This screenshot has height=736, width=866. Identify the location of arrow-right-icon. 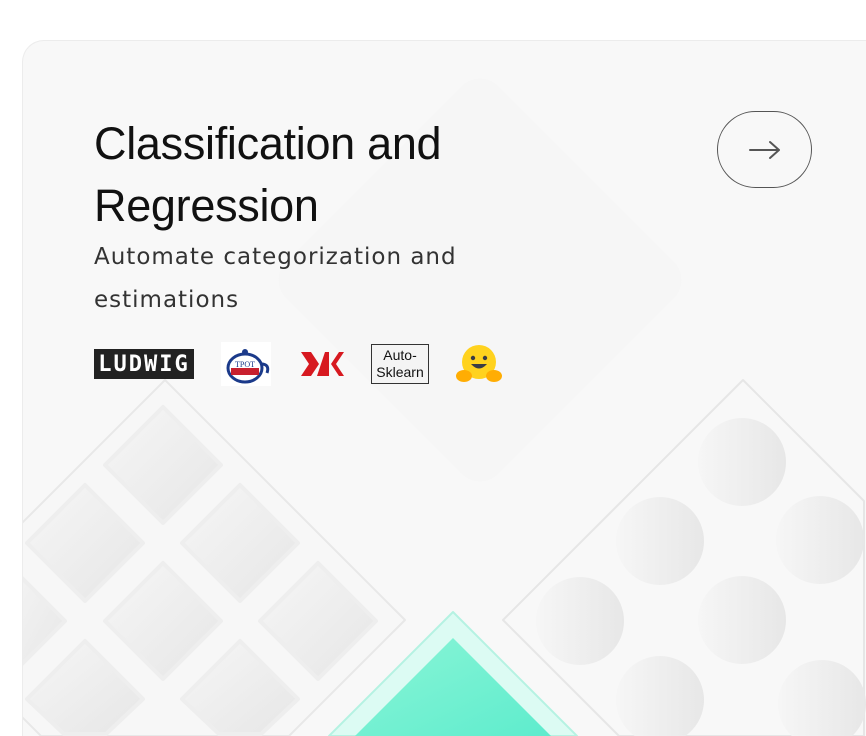
(764, 149).